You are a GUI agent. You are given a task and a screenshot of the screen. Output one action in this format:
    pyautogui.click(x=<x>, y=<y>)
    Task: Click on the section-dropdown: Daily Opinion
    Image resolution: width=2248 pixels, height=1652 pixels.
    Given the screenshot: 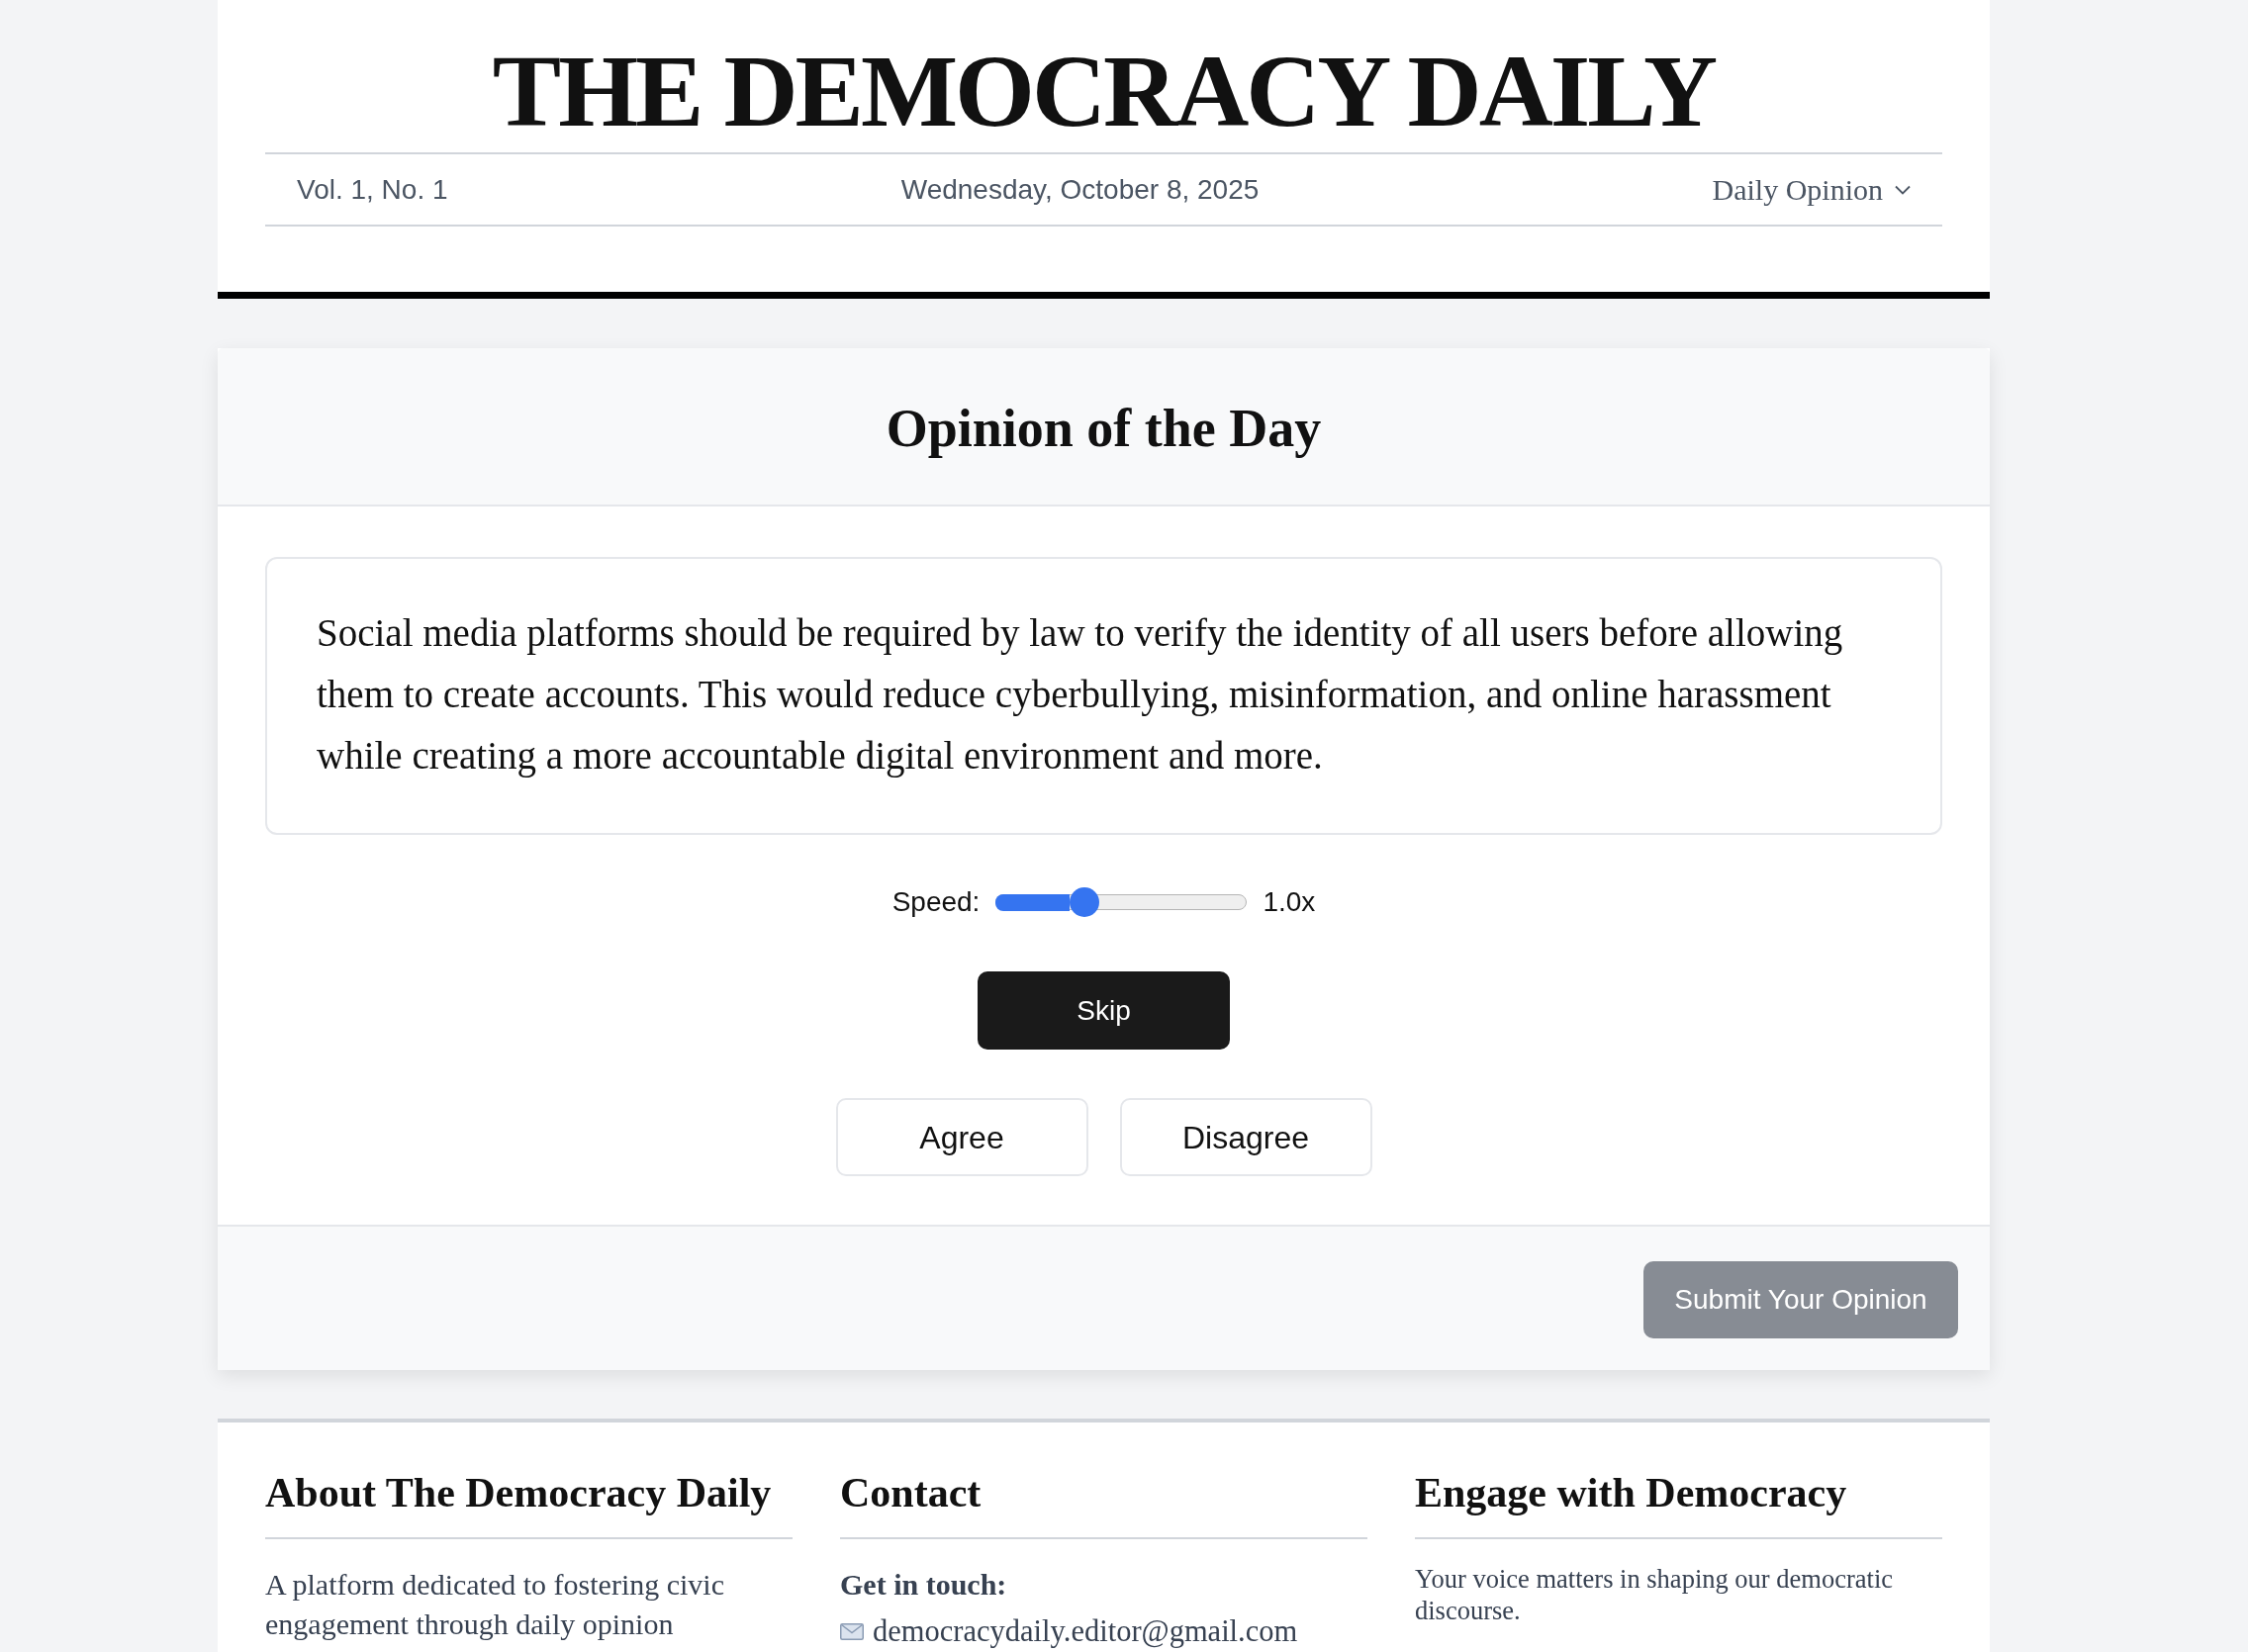 What is the action you would take?
    pyautogui.click(x=1812, y=190)
    